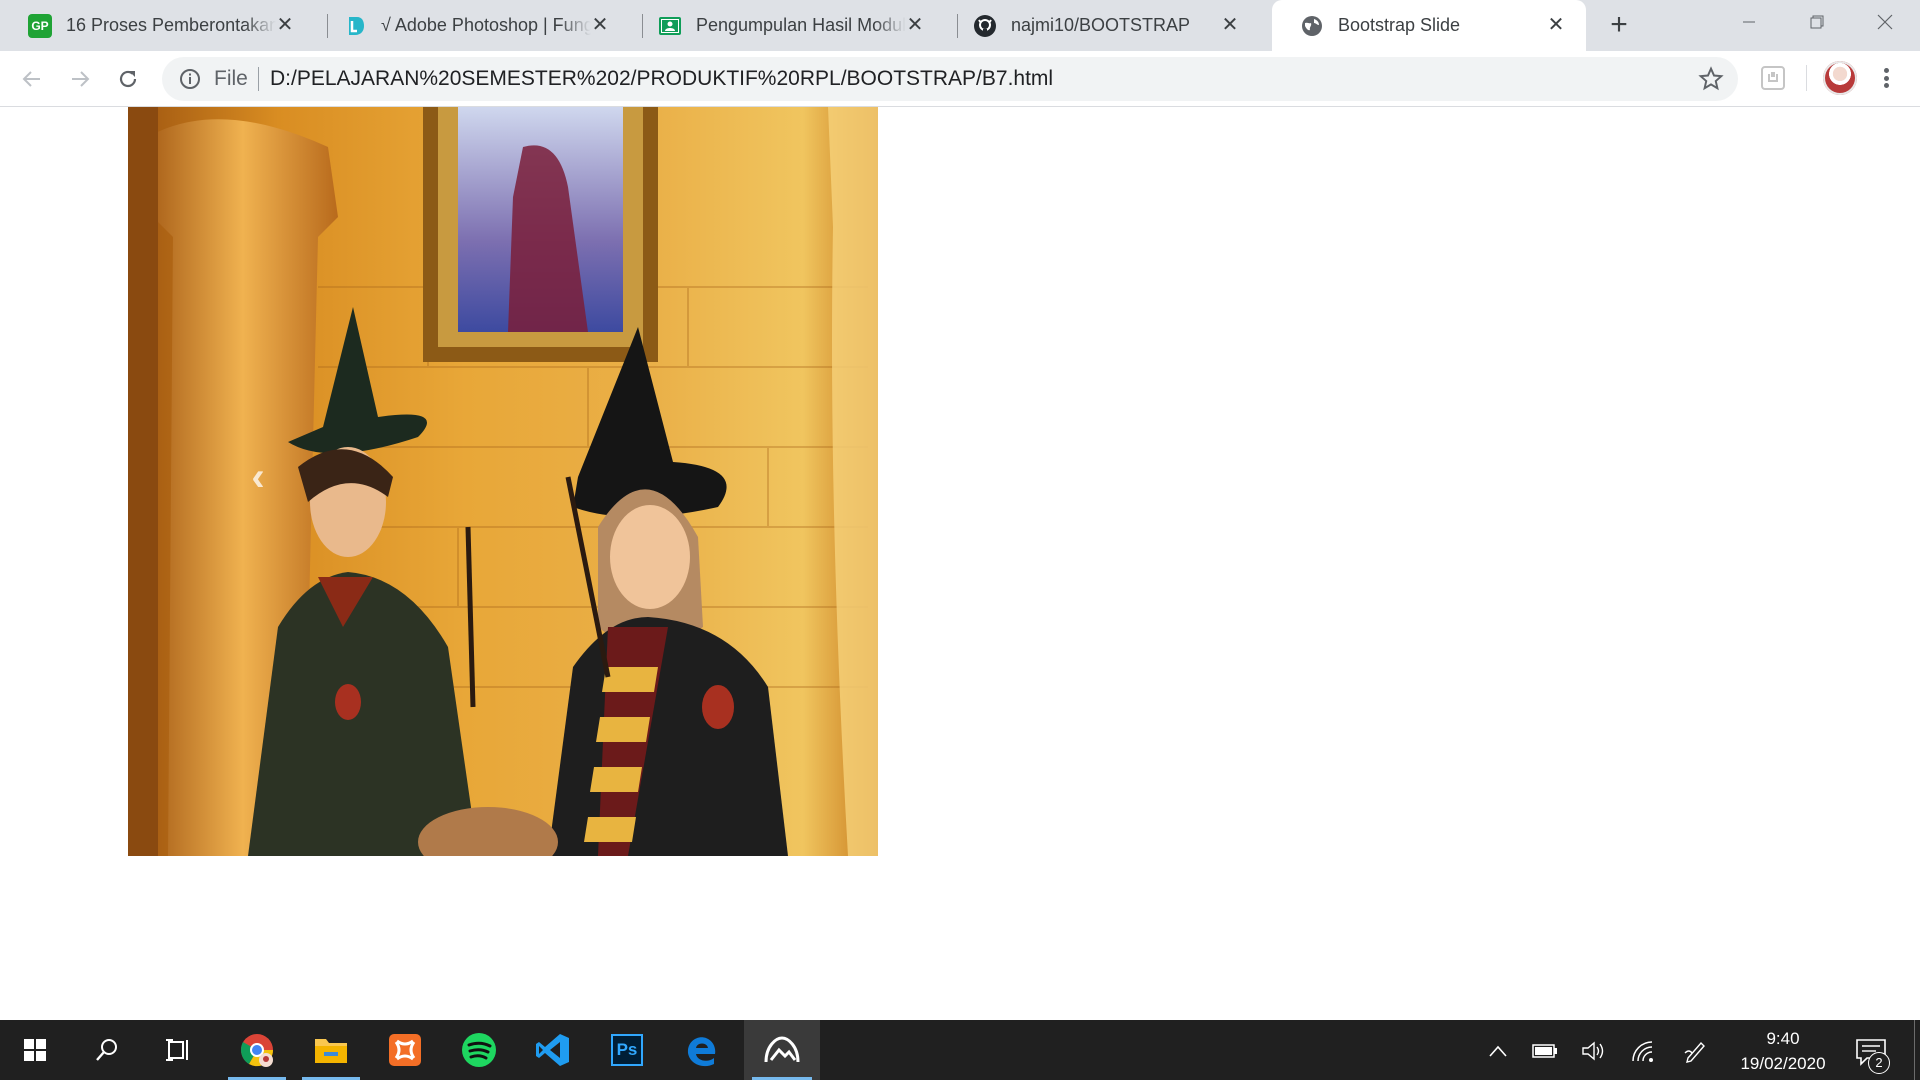  Describe the element at coordinates (258, 79) in the screenshot. I see `address-divider` at that location.